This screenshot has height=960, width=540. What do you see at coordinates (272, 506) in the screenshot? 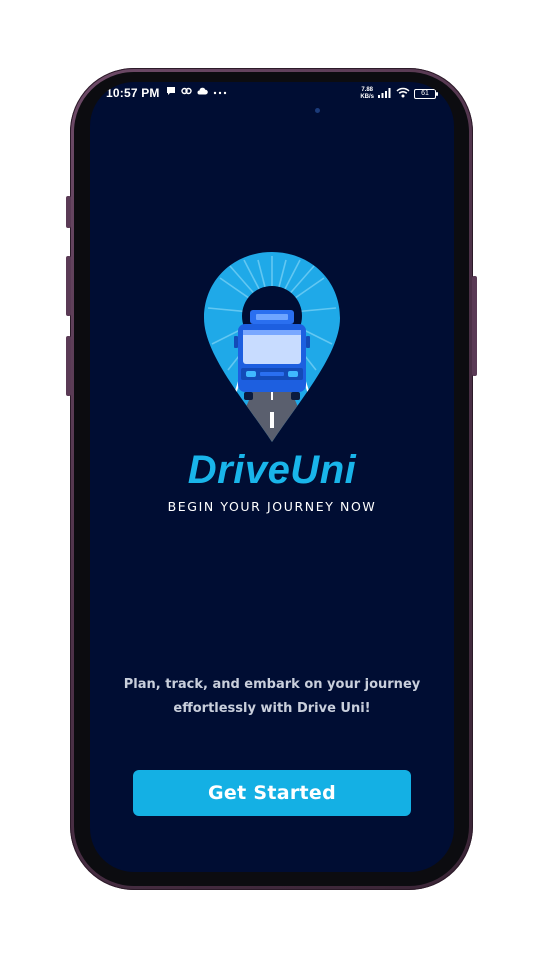
I see `brand-tagline: BEGIN YOUR JOURNEY NOW` at bounding box center [272, 506].